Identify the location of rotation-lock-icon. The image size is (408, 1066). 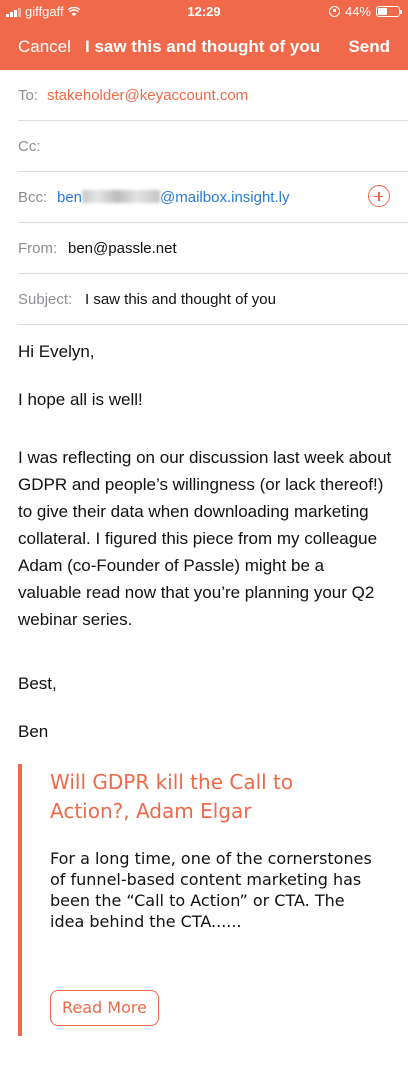
(334, 11).